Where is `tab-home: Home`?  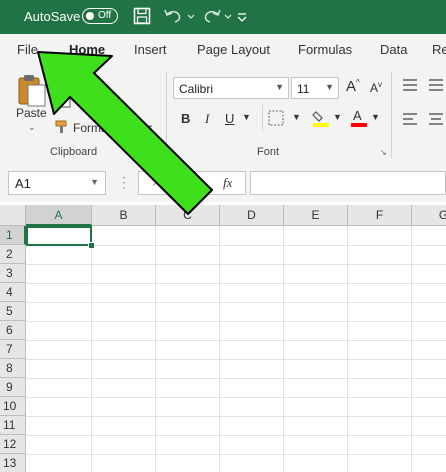 tab-home: Home is located at coordinates (87, 49).